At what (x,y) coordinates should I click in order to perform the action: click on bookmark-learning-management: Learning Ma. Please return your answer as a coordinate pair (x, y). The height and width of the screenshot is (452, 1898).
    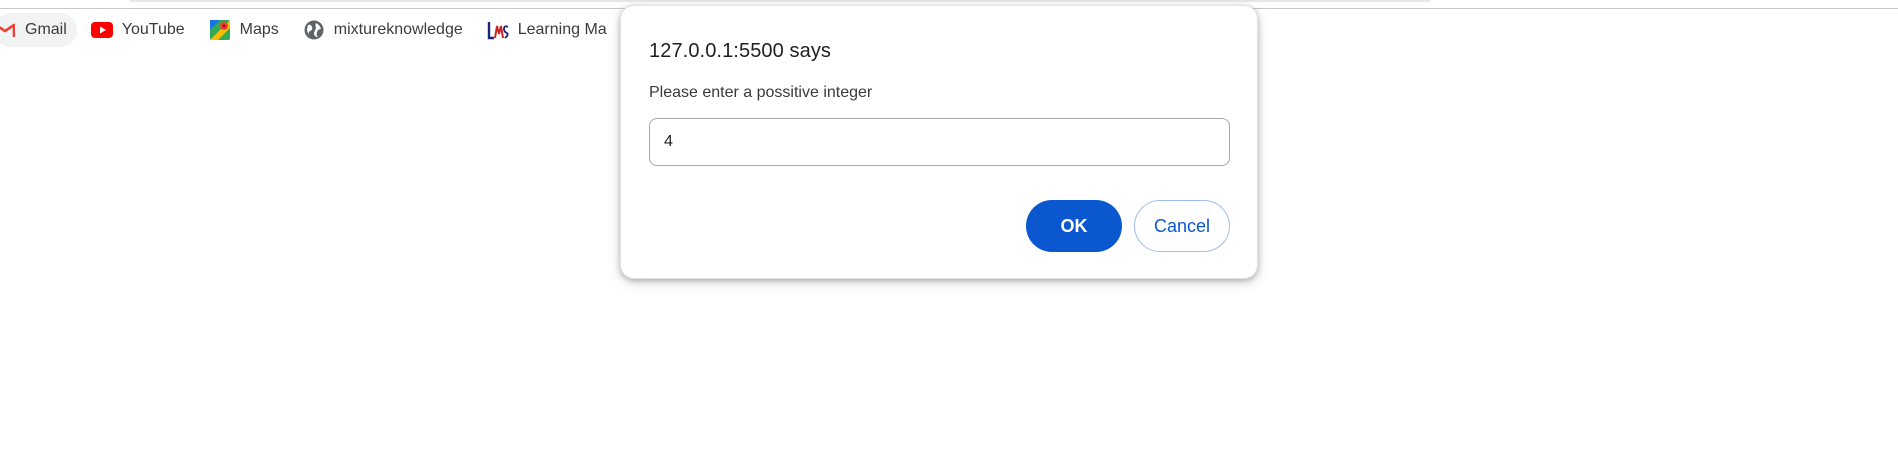
    Looking at the image, I should click on (548, 30).